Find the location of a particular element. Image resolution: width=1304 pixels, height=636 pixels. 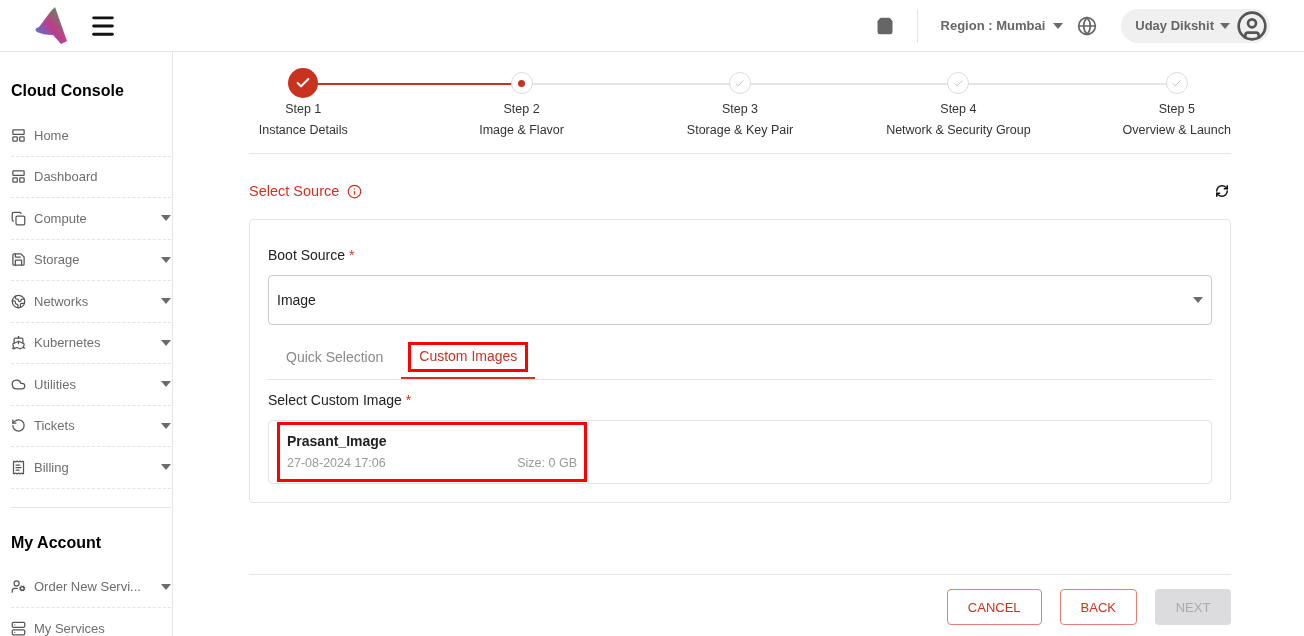

copy-icon is located at coordinates (18, 218).